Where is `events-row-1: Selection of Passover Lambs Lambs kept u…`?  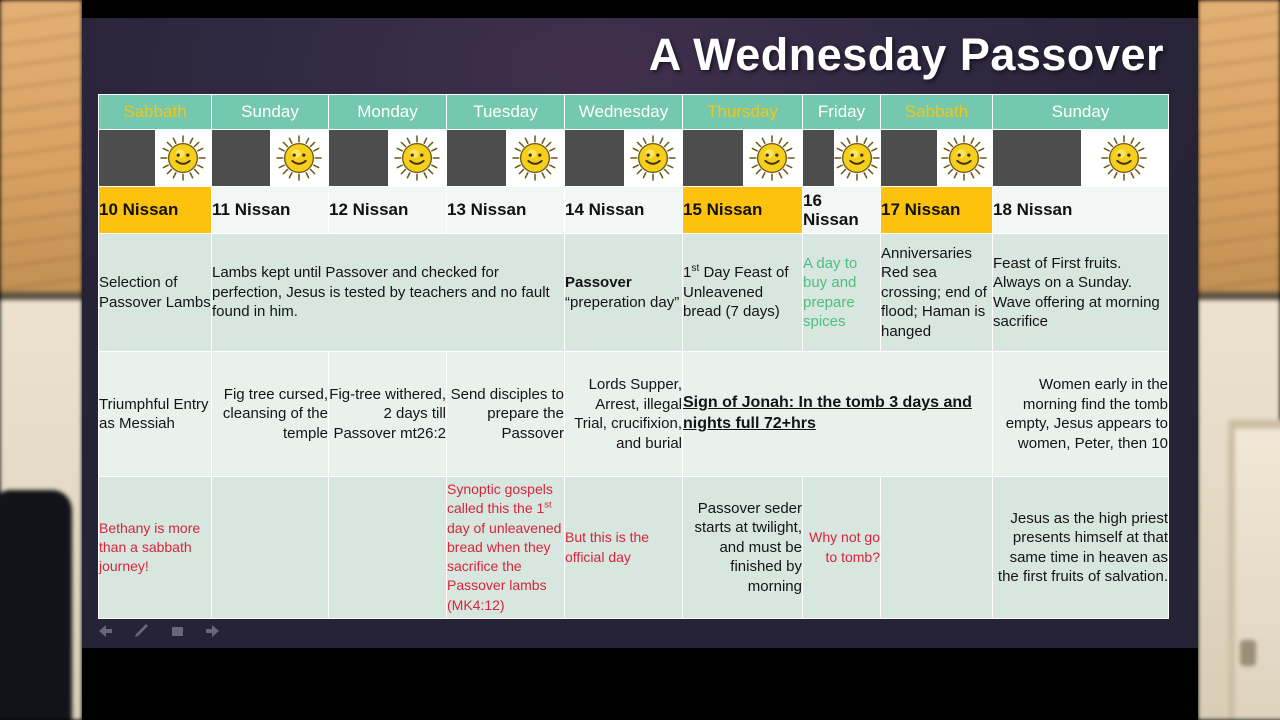 events-row-1: Selection of Passover Lambs Lambs kept u… is located at coordinates (633, 292).